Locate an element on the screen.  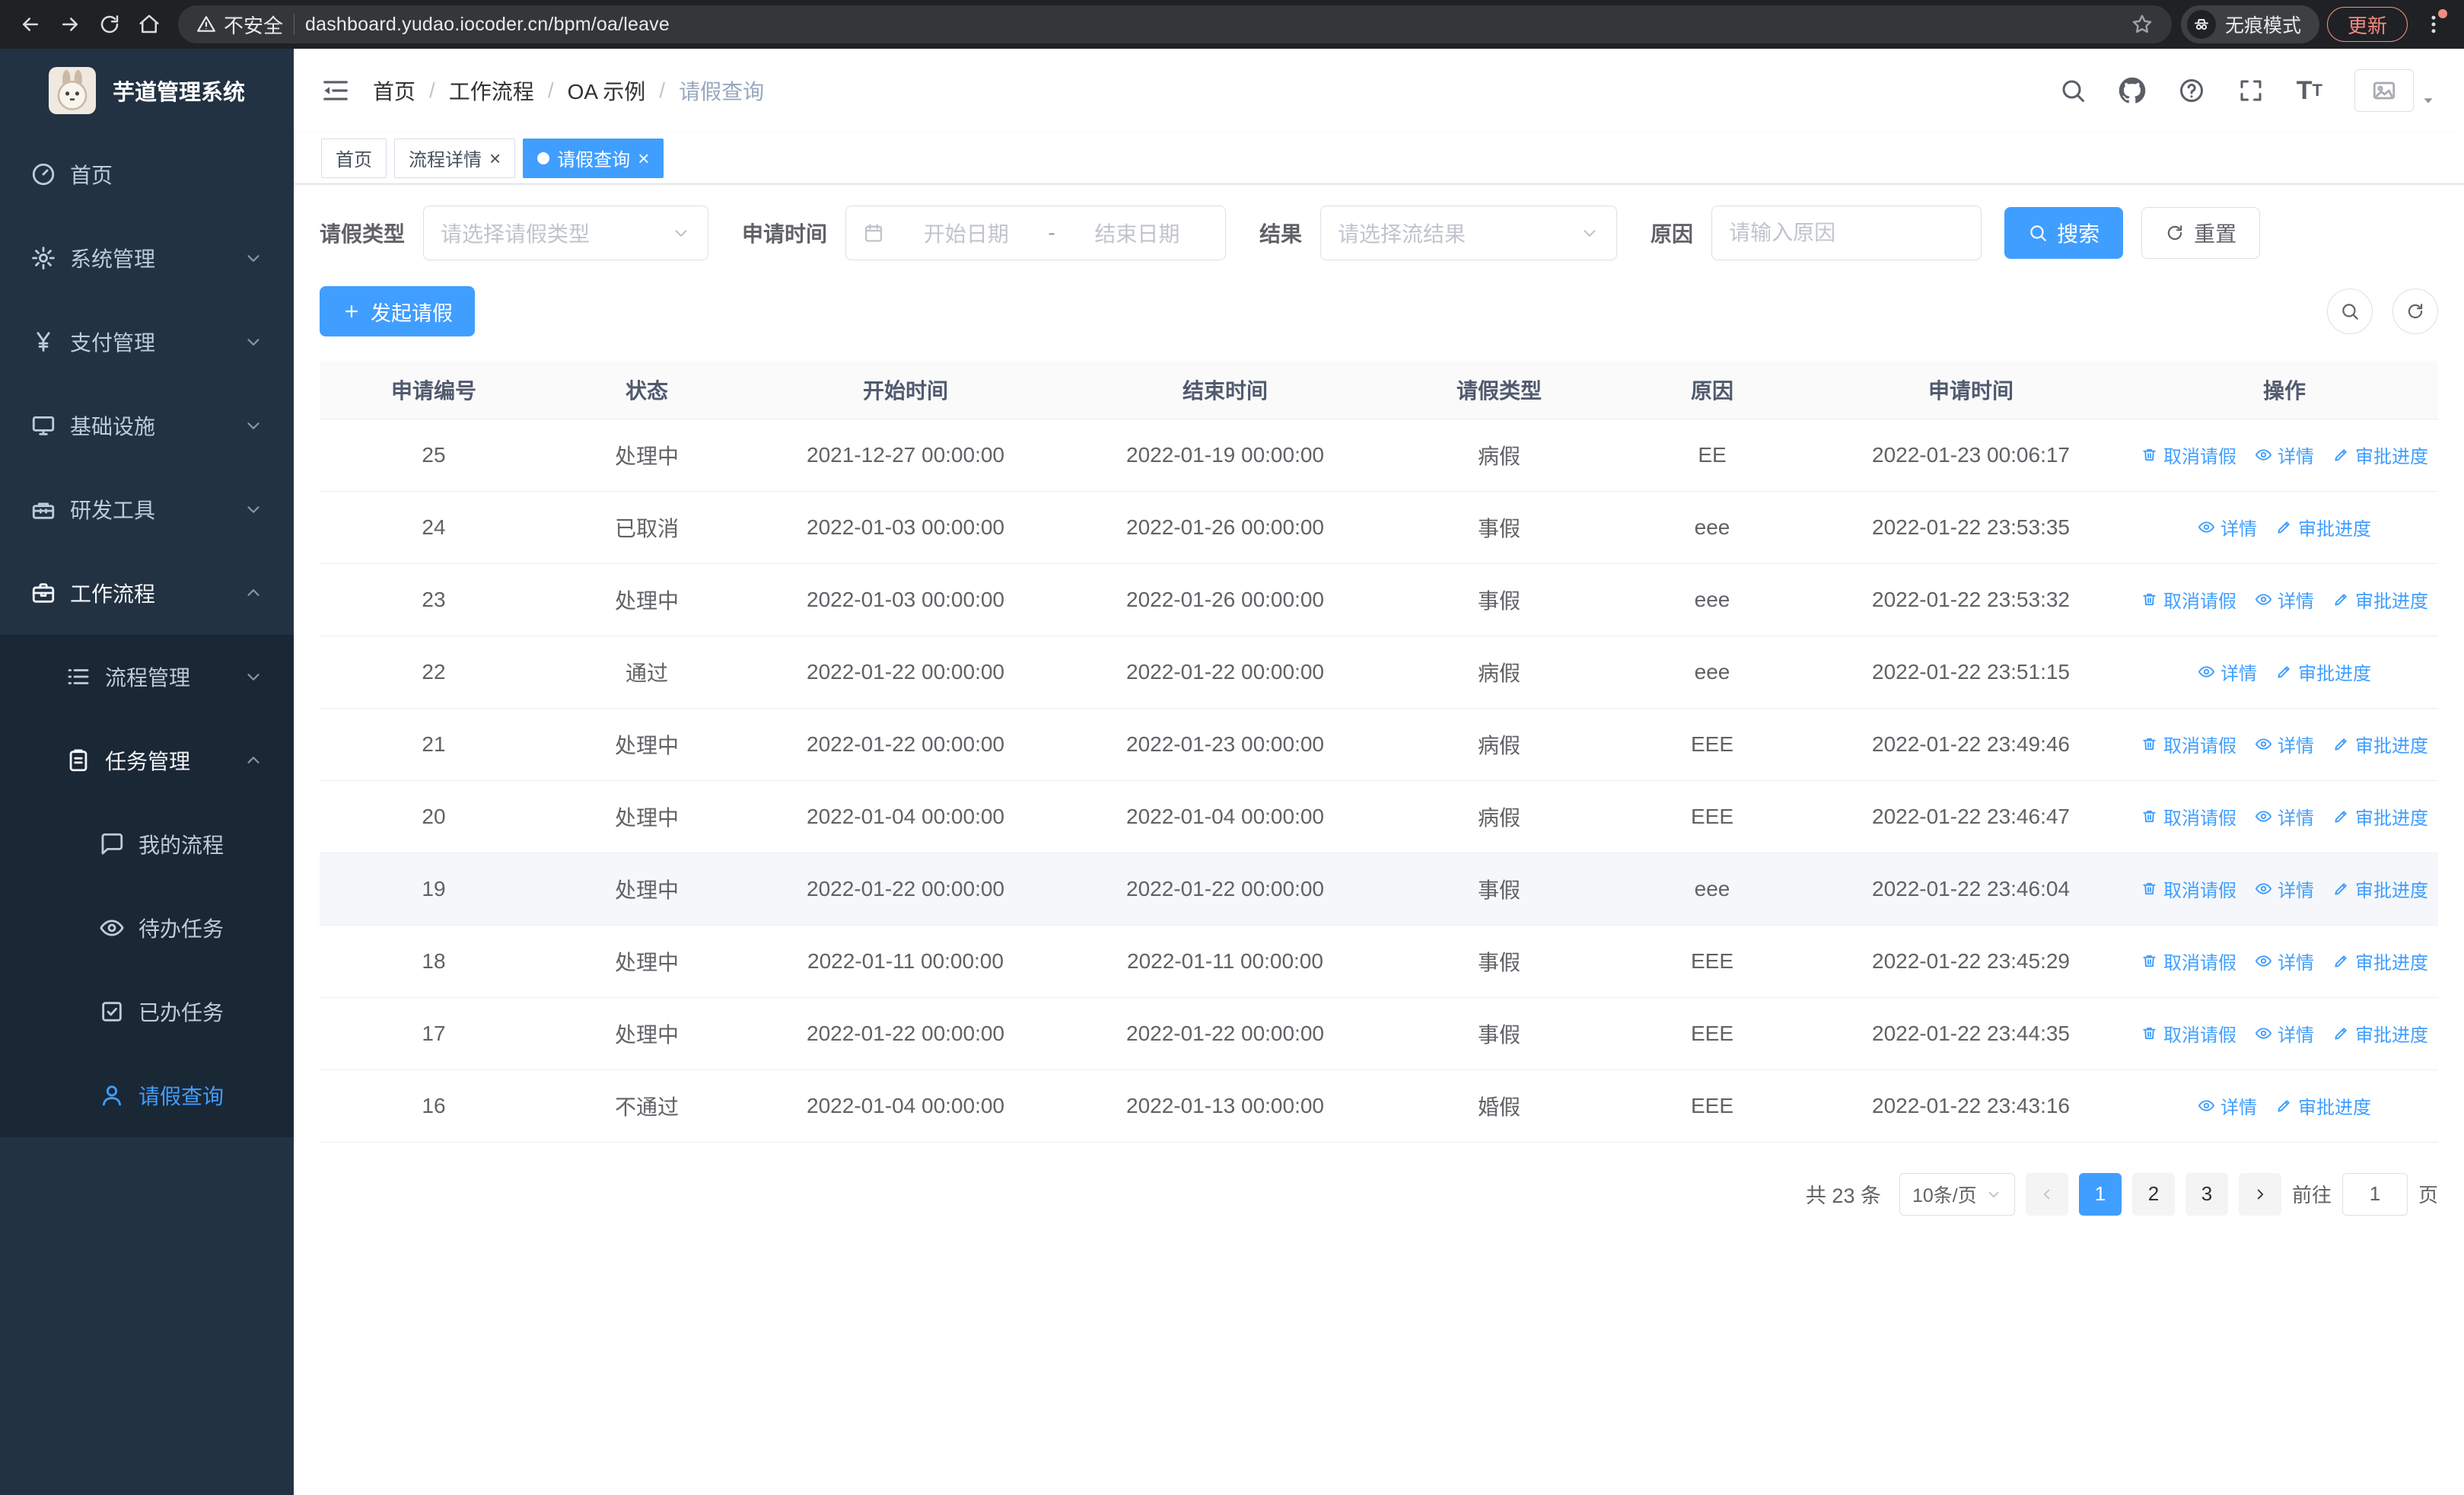
yen-icon is located at coordinates (43, 342).